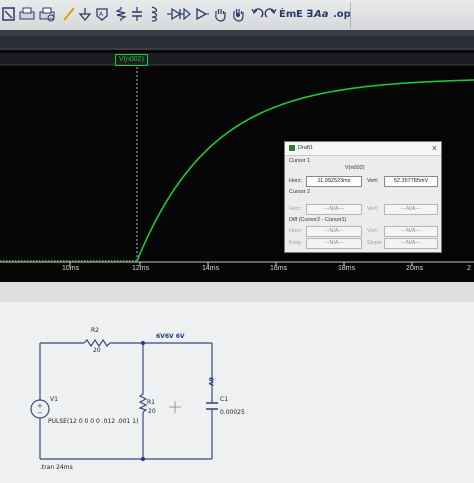 Image resolution: width=474 pixels, height=483 pixels. I want to click on print-preview-icon, so click(47, 14).